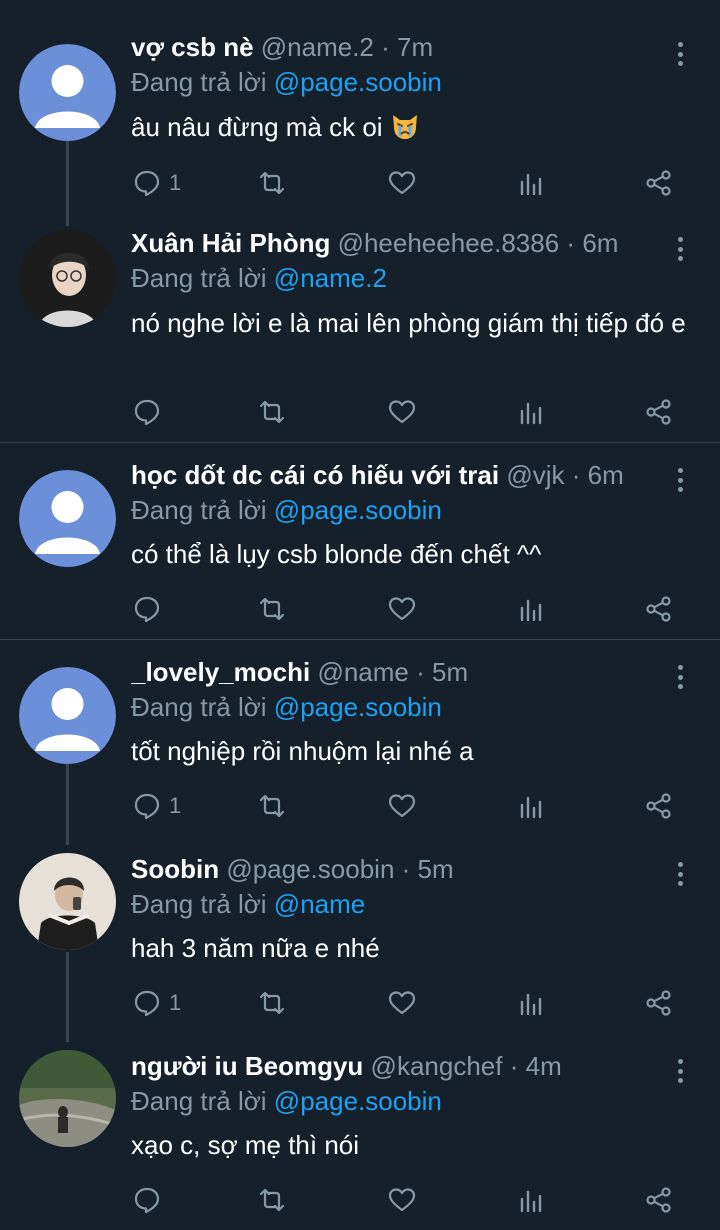 The image size is (720, 1230). Describe the element at coordinates (395, 47) in the screenshot. I see `tweet-header: vợ csb nè @name.2 · 7m` at that location.